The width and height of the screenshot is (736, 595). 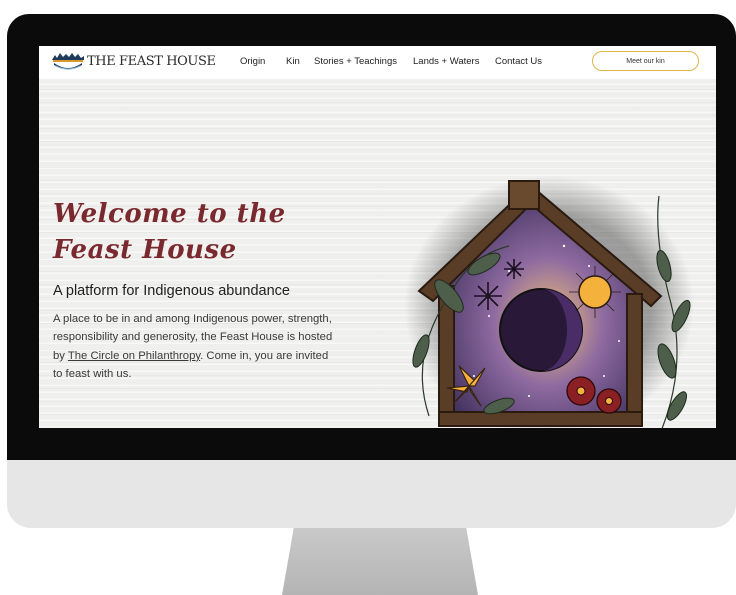 What do you see at coordinates (171, 291) in the screenshot?
I see `hero-subheading: A platform for Indigenous abundance` at bounding box center [171, 291].